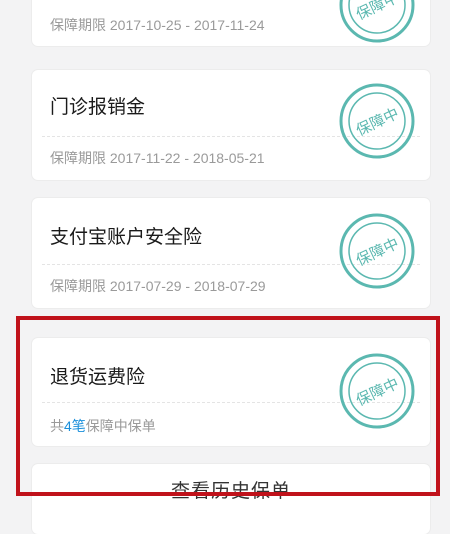 The image size is (450, 534). I want to click on policy-card: 保障期限 2017-10-25 - 2017-11-24 保障中, so click(231, 23).